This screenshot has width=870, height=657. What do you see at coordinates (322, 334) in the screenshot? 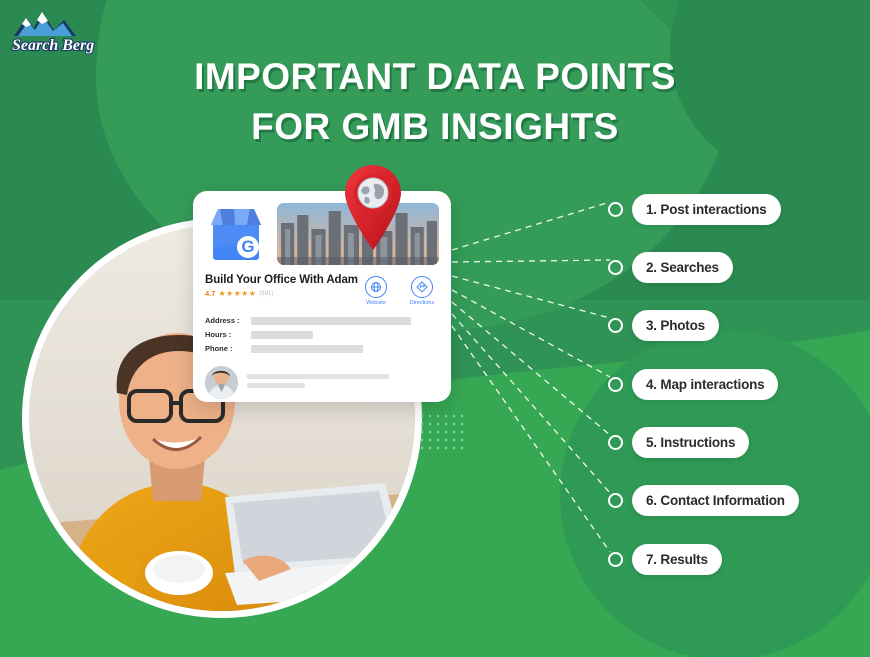
I see `hours-field: Hours :` at bounding box center [322, 334].